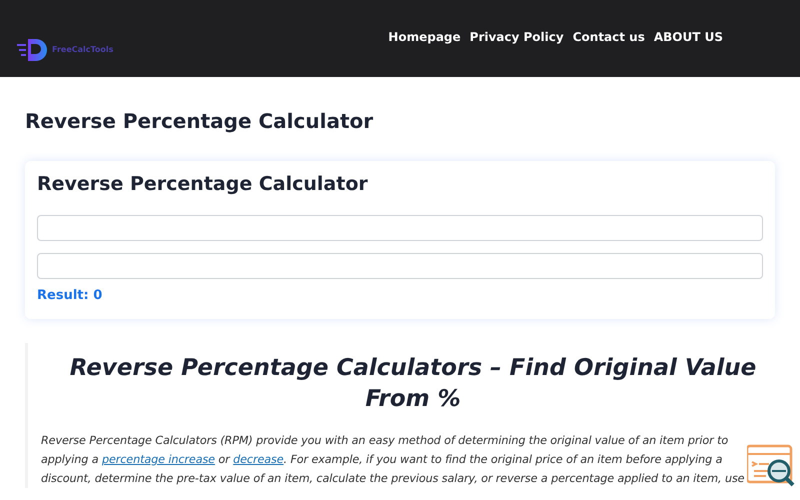 This screenshot has width=800, height=500. What do you see at coordinates (608, 37) in the screenshot?
I see `nav-link: Contact us` at bounding box center [608, 37].